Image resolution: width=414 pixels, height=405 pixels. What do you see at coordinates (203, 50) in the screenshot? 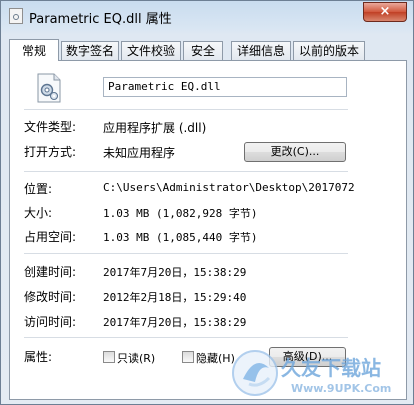
I see `tab-security: 安全` at bounding box center [203, 50].